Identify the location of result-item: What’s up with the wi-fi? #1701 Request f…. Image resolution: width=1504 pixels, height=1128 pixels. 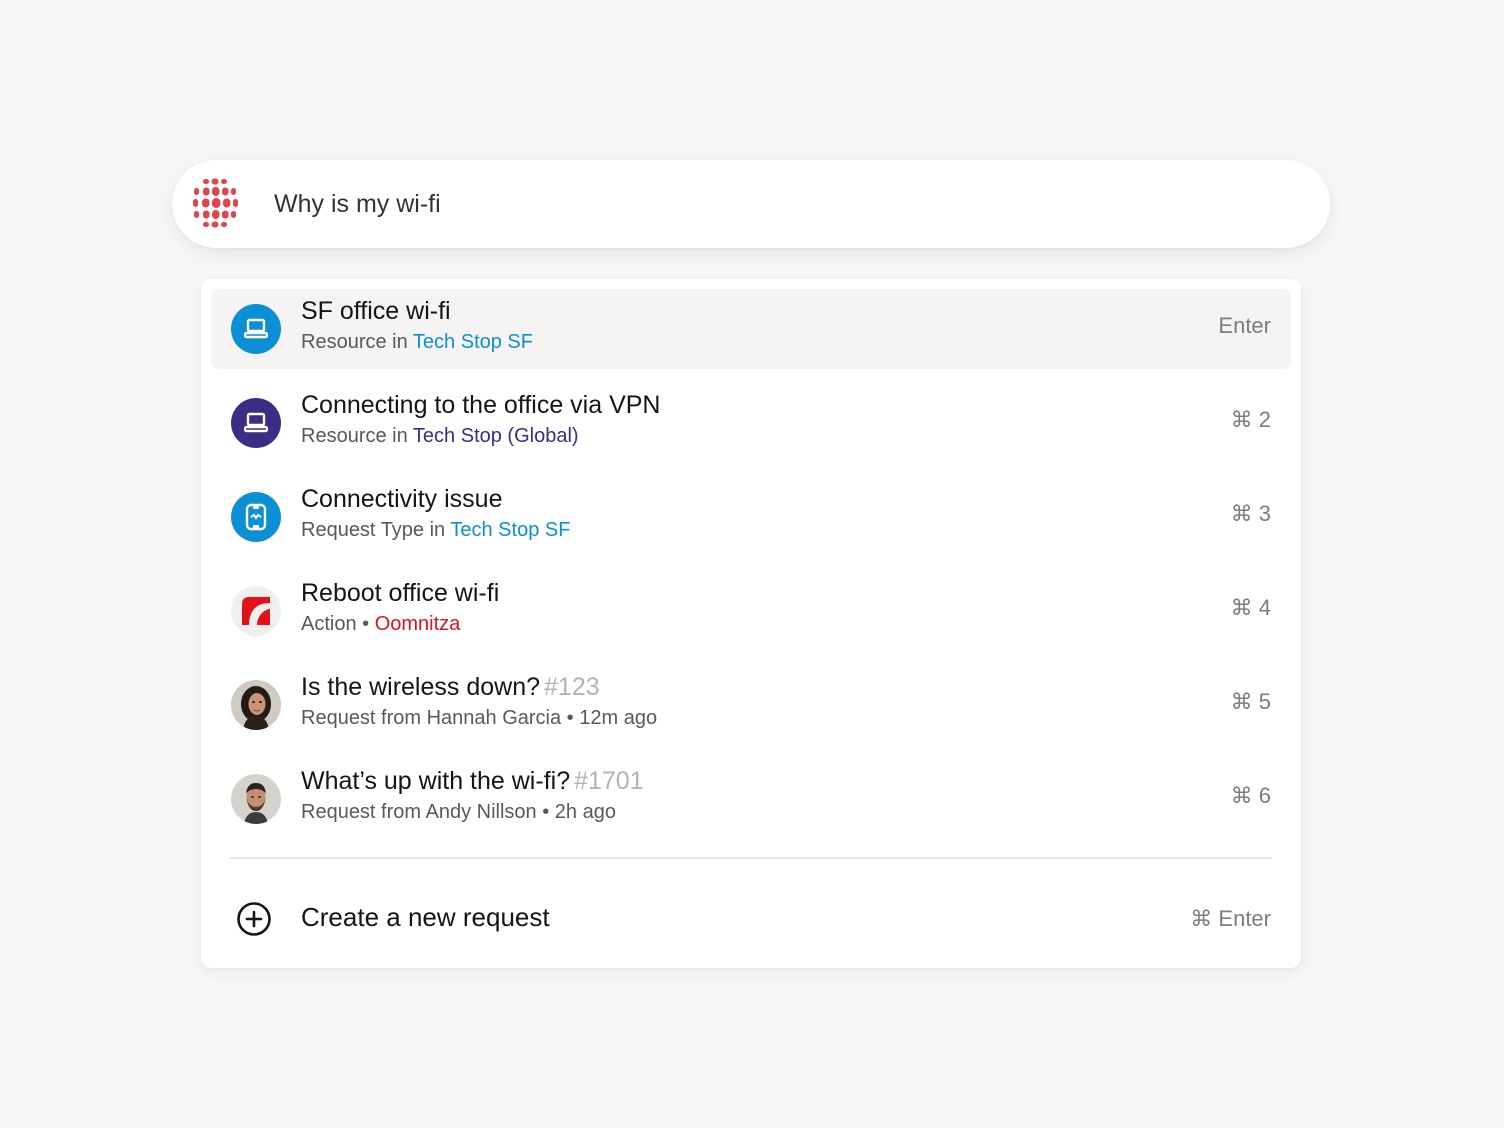
(751, 799).